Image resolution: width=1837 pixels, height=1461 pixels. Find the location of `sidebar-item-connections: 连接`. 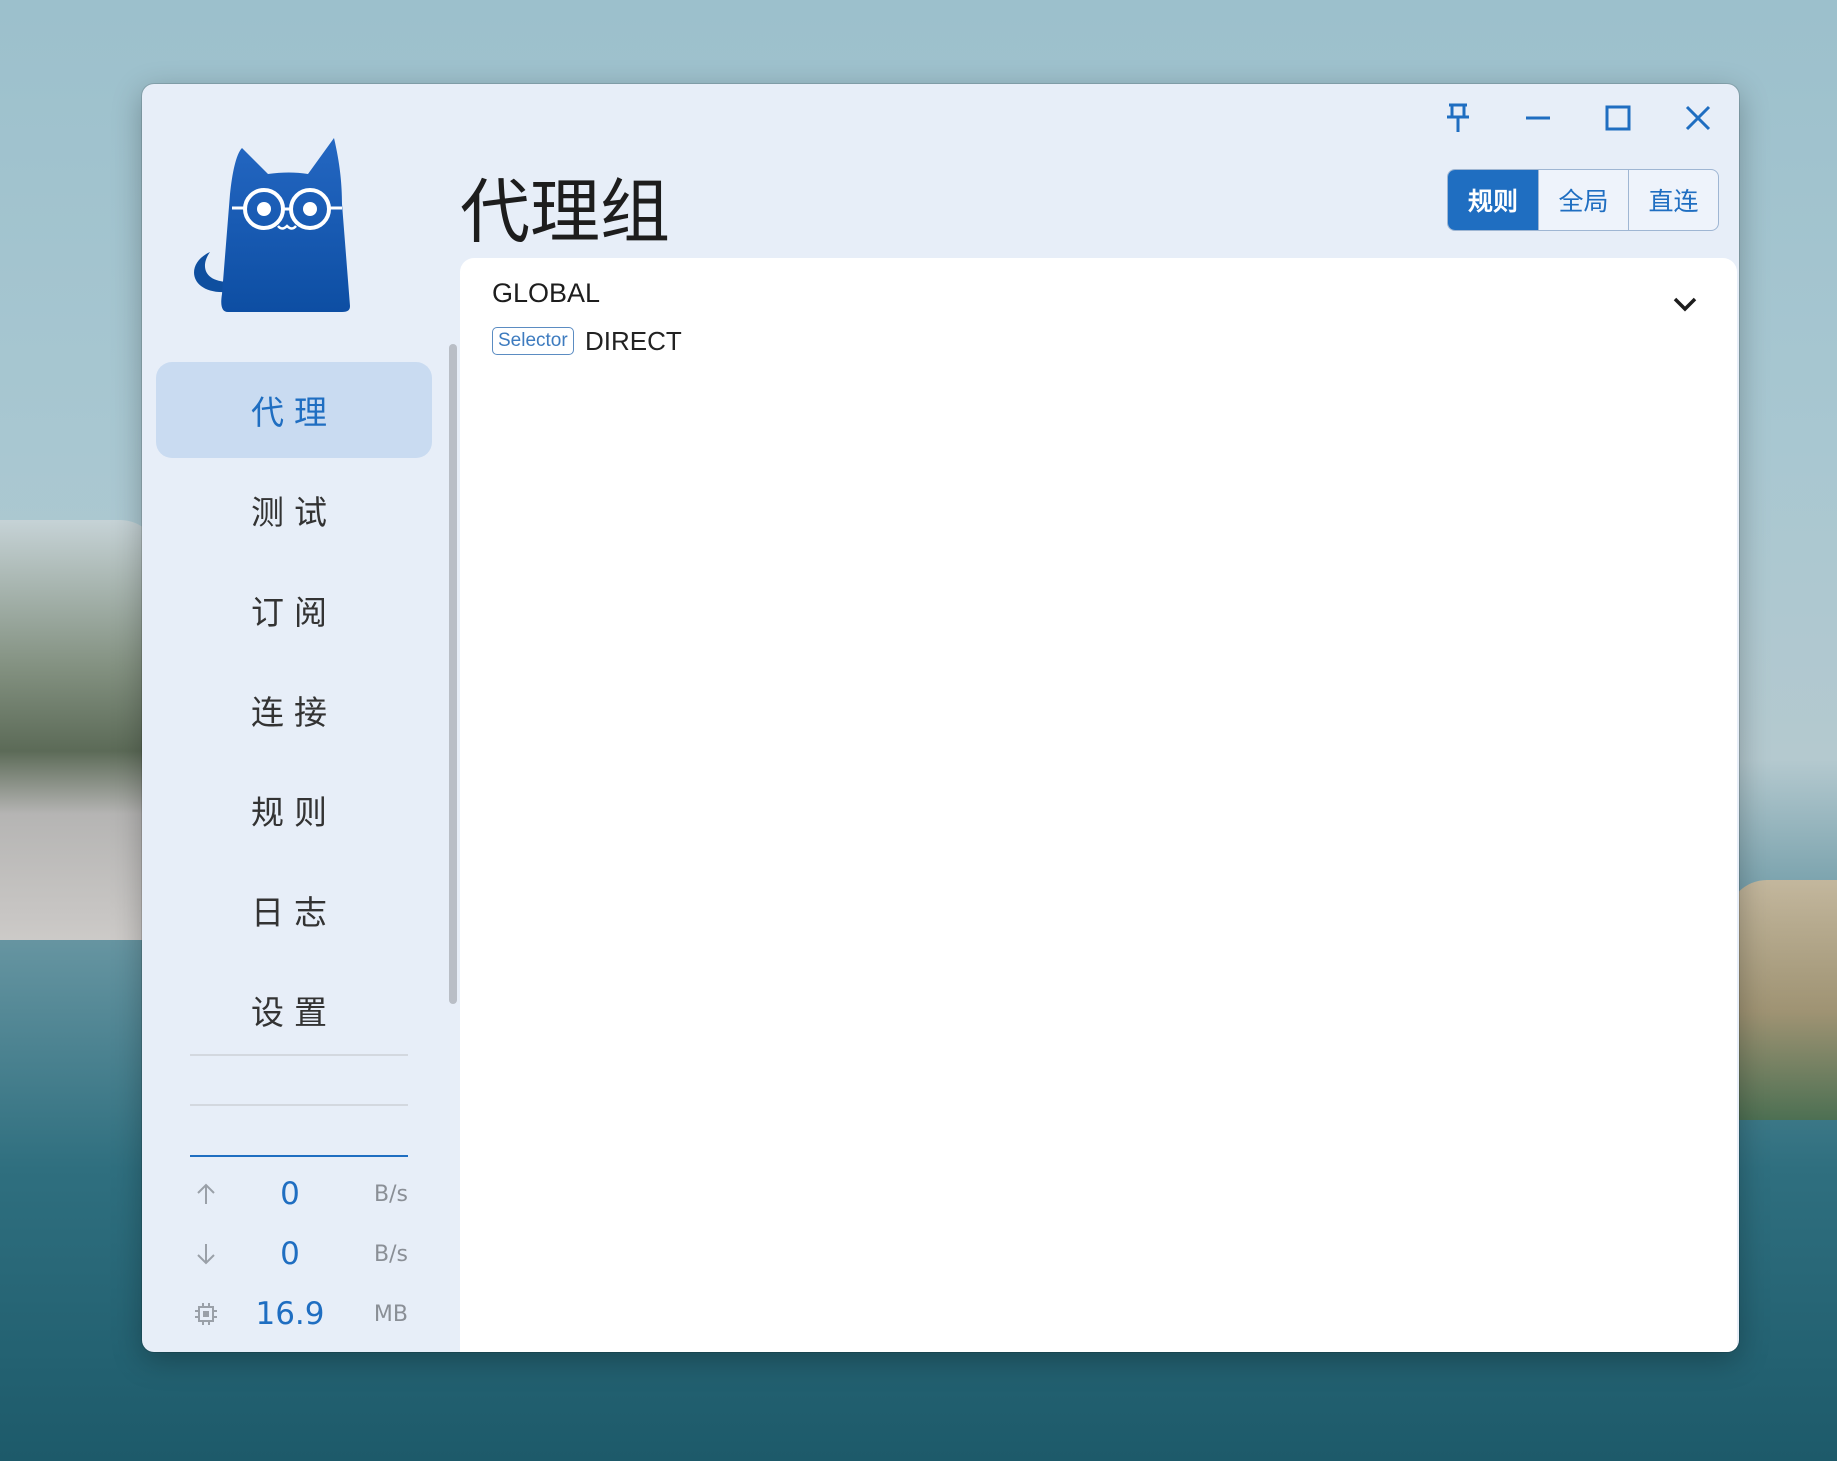

sidebar-item-connections: 连接 is located at coordinates (294, 710).